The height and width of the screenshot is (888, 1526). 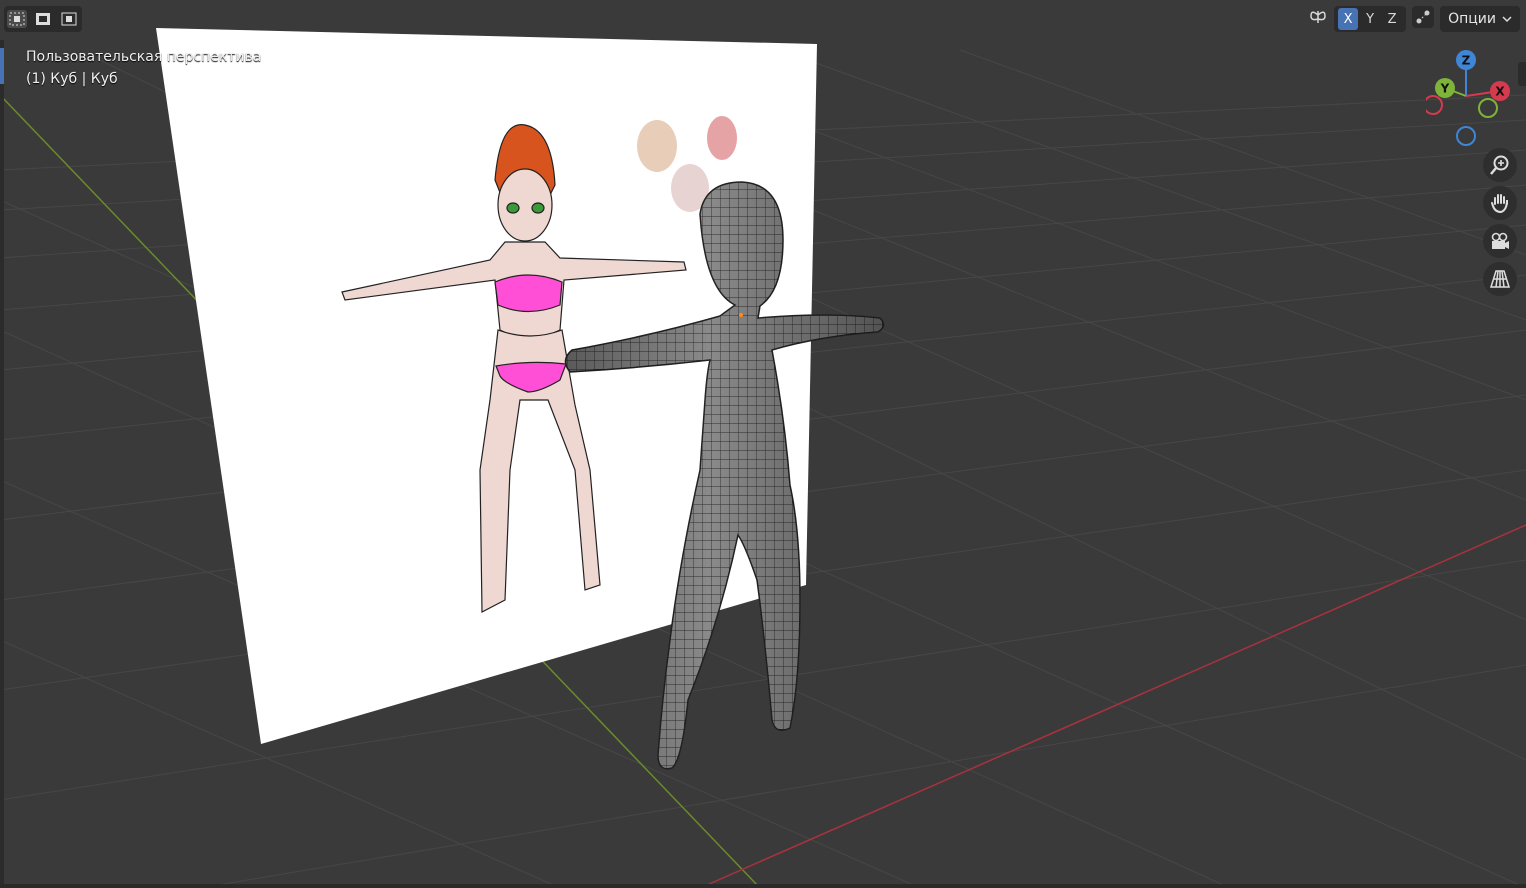 What do you see at coordinates (1392, 19) in the screenshot?
I see `mirror-z-toggle: Z` at bounding box center [1392, 19].